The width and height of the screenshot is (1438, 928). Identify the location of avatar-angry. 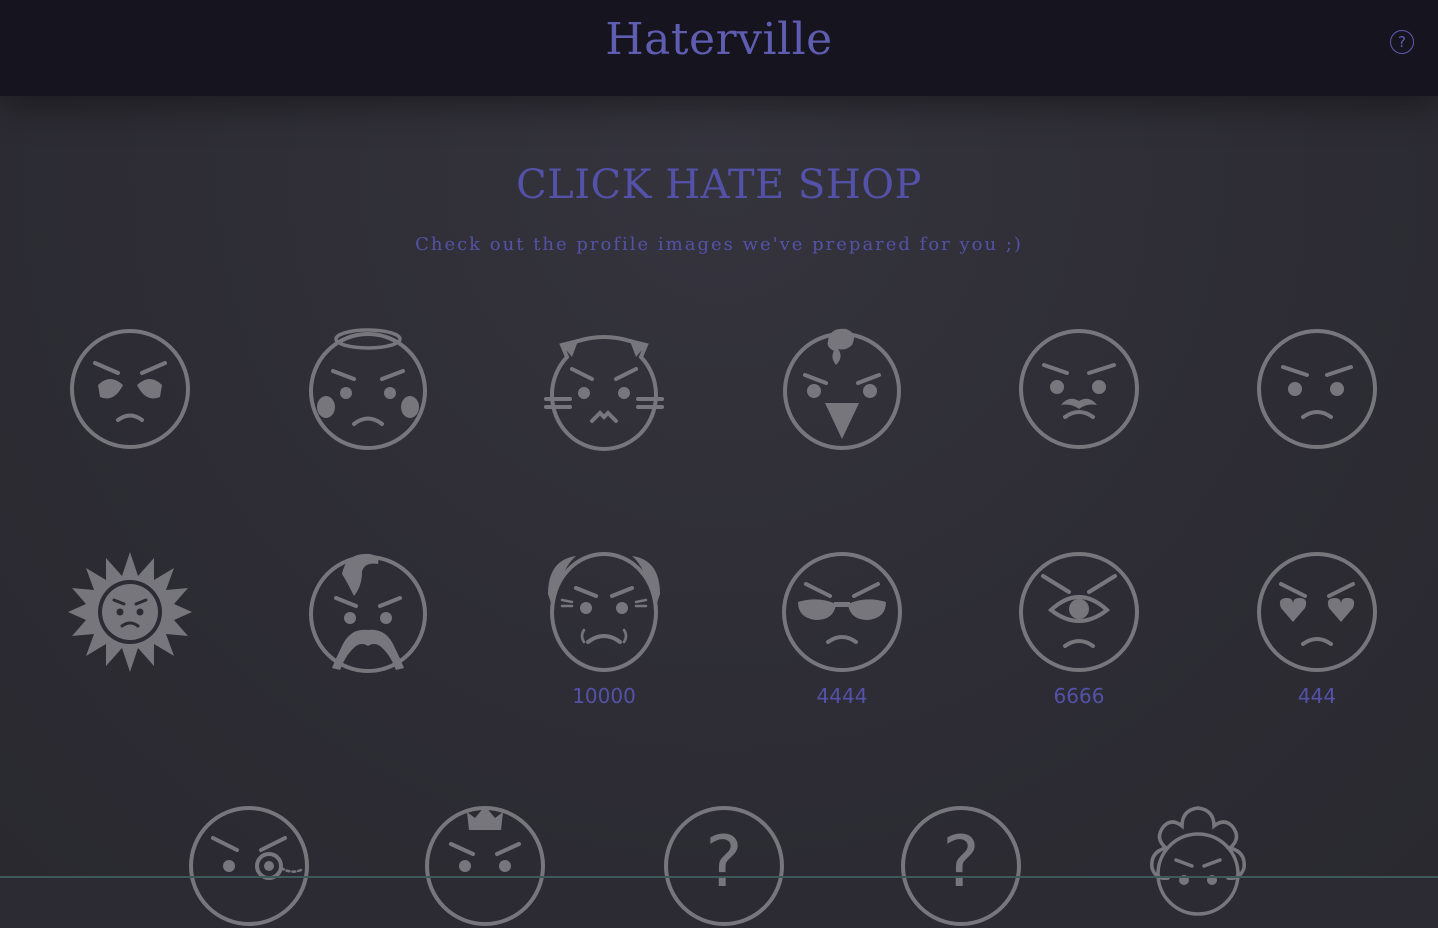
(1317, 389).